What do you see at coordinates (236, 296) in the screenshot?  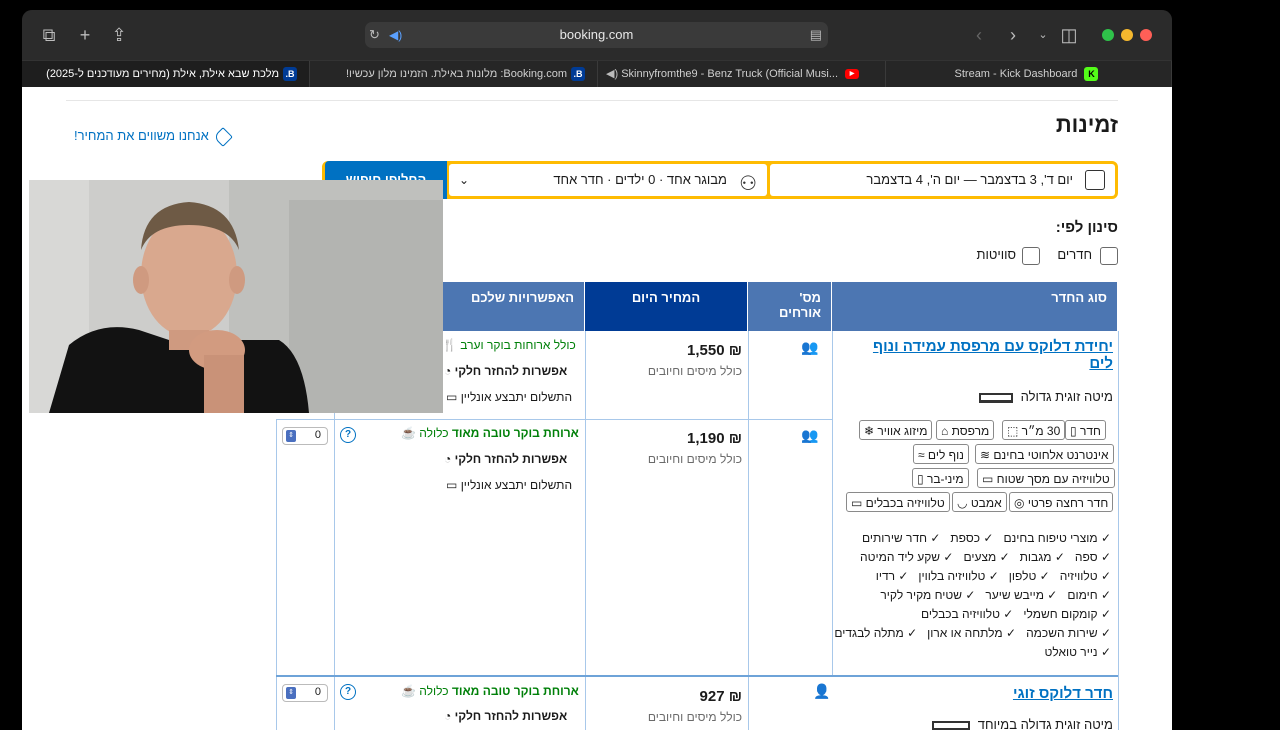 I see `webcam-overlay` at bounding box center [236, 296].